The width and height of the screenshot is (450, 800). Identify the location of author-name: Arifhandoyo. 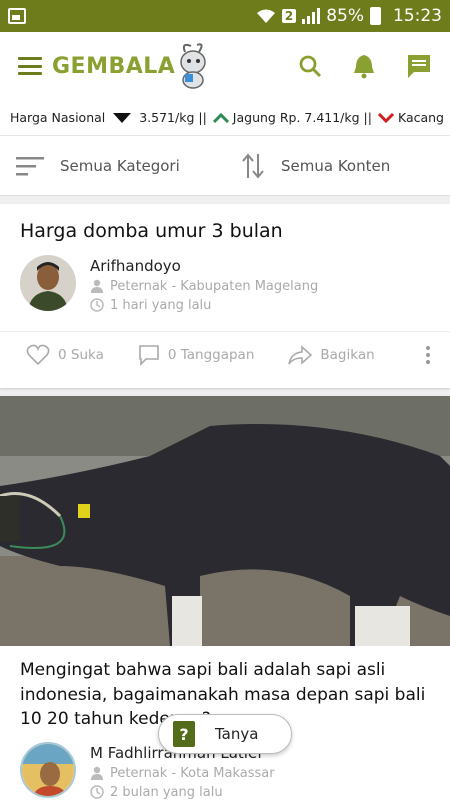
(204, 266).